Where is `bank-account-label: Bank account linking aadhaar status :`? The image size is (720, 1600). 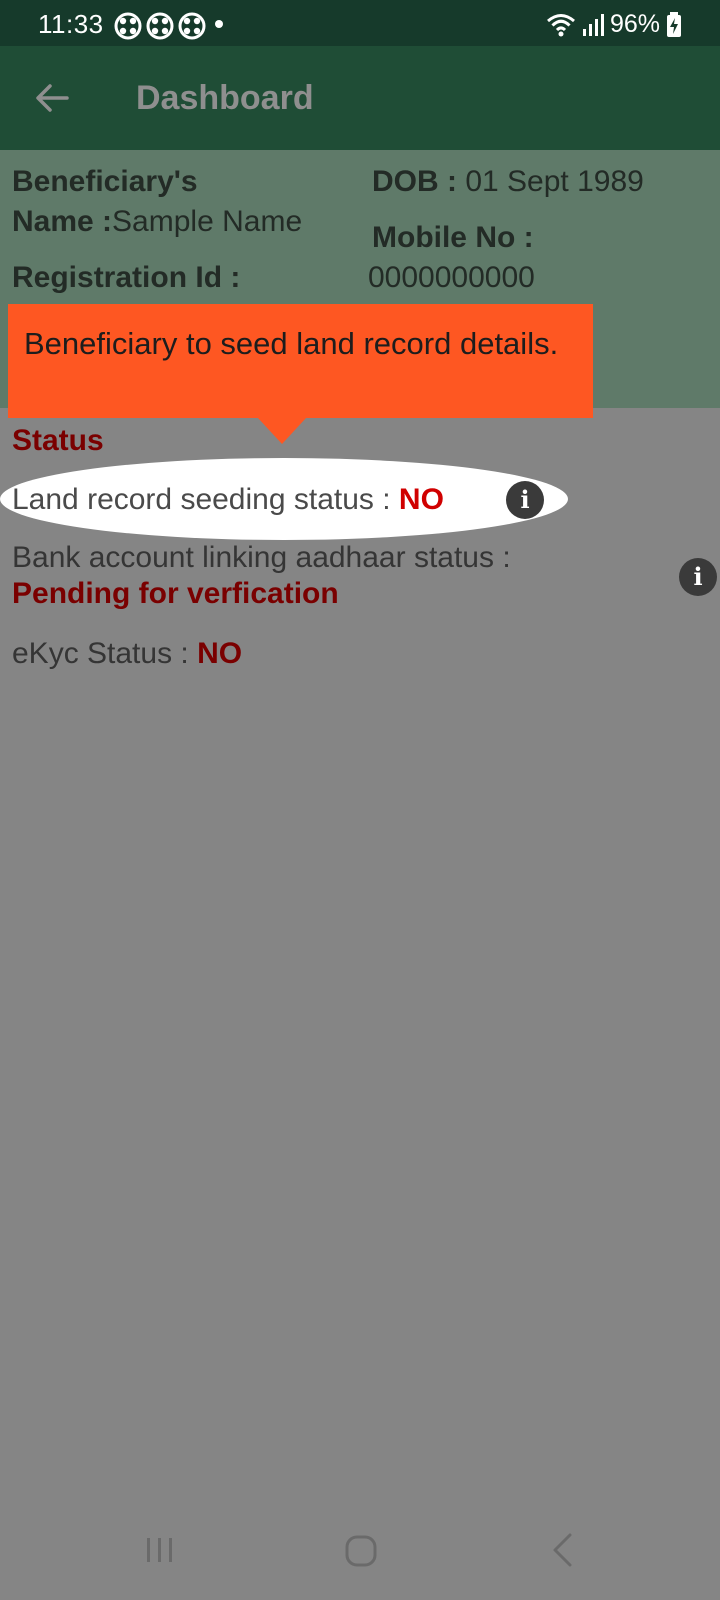 bank-account-label: Bank account linking aadhaar status : is located at coordinates (261, 557).